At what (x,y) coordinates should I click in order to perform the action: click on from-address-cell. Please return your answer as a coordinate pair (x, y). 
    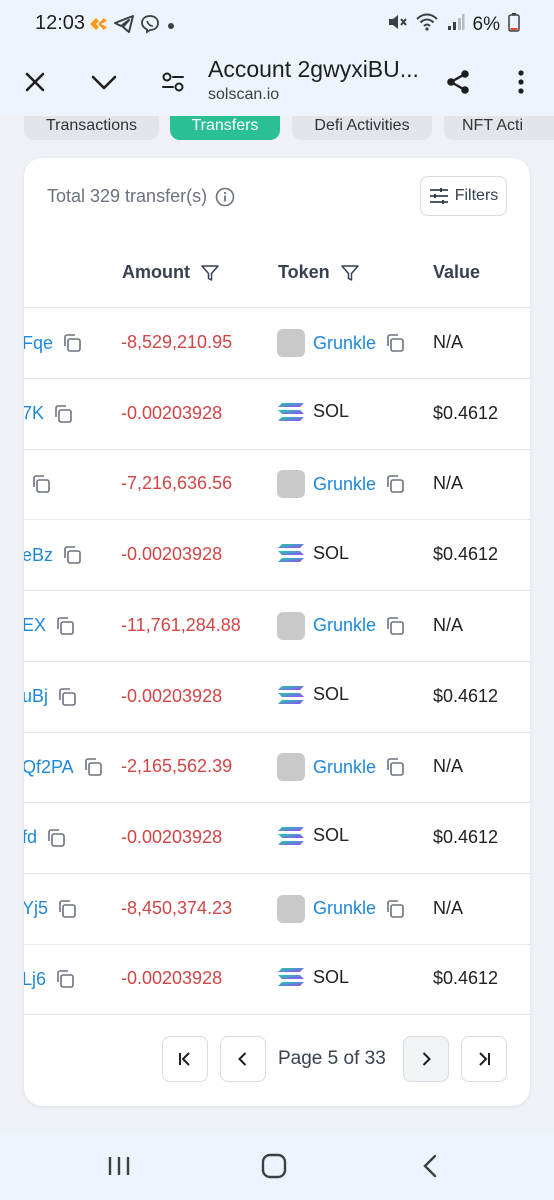
    Looking at the image, I should click on (38, 484).